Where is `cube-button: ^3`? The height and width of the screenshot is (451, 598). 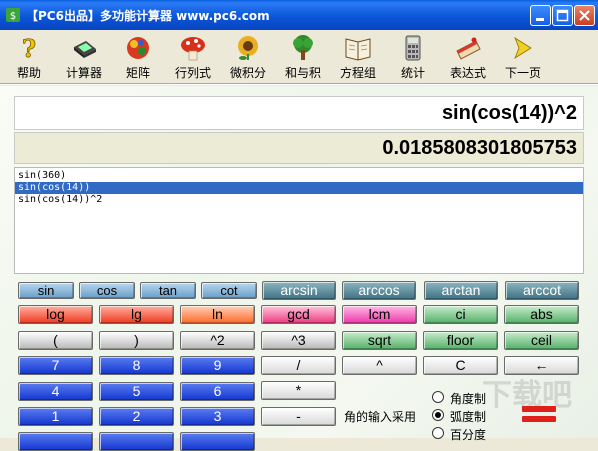 cube-button: ^3 is located at coordinates (298, 340).